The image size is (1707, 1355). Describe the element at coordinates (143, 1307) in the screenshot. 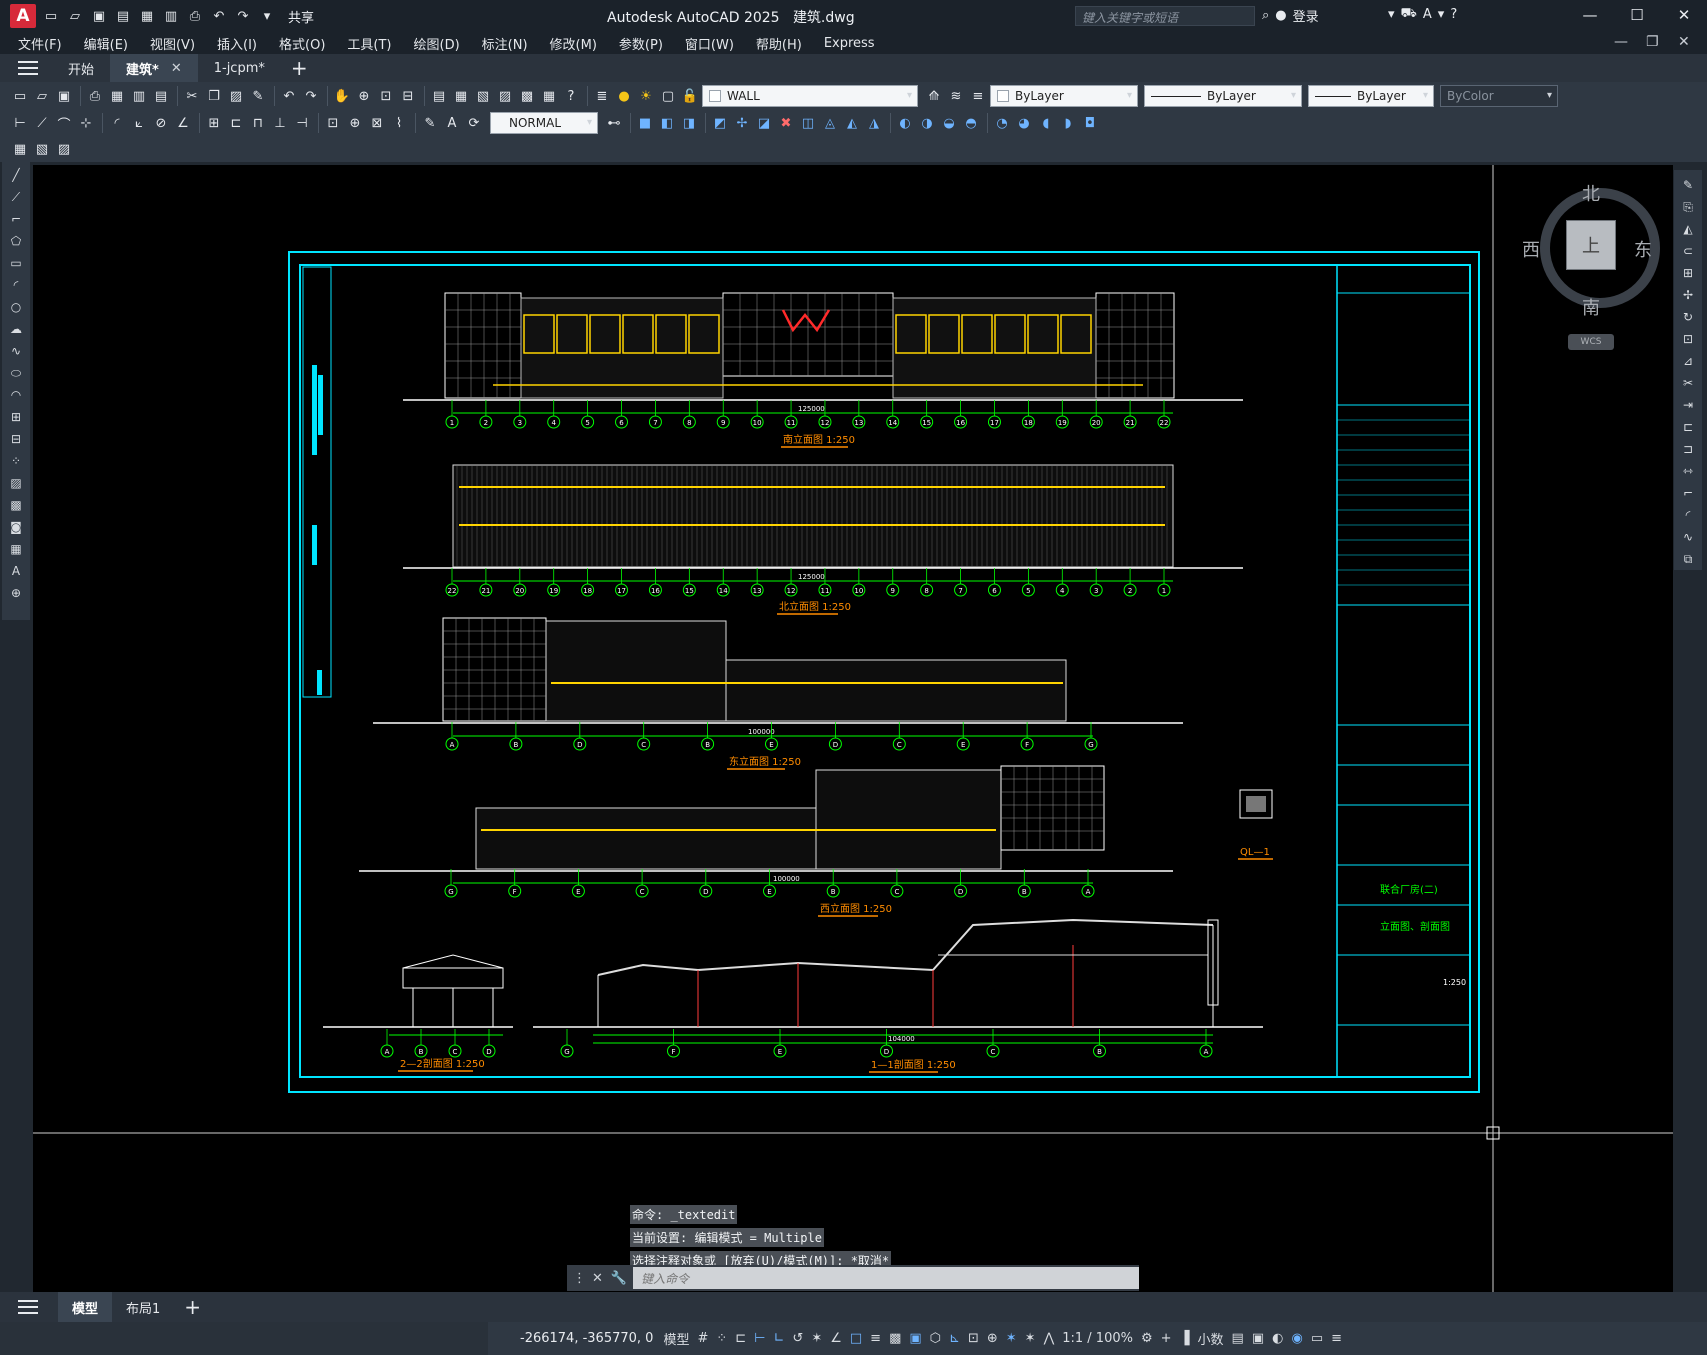

I see `tab-layout1: 布局1` at that location.